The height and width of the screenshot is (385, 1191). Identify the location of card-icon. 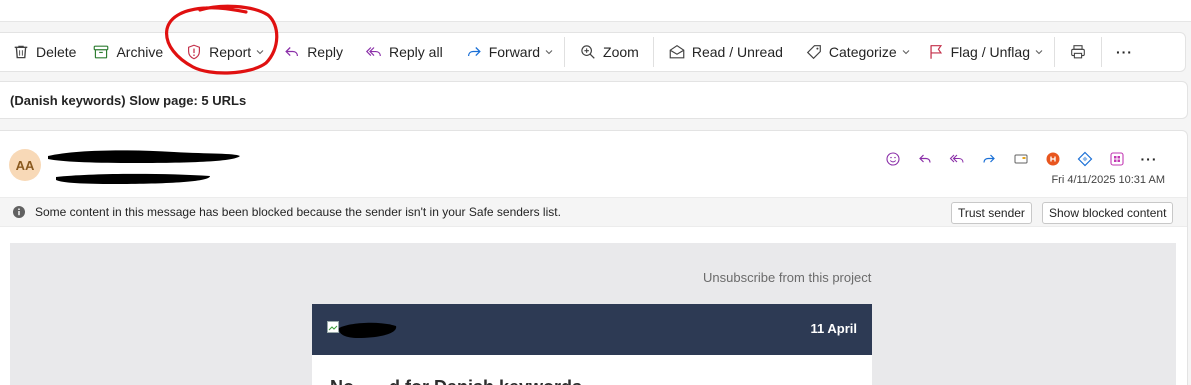
(1021, 159).